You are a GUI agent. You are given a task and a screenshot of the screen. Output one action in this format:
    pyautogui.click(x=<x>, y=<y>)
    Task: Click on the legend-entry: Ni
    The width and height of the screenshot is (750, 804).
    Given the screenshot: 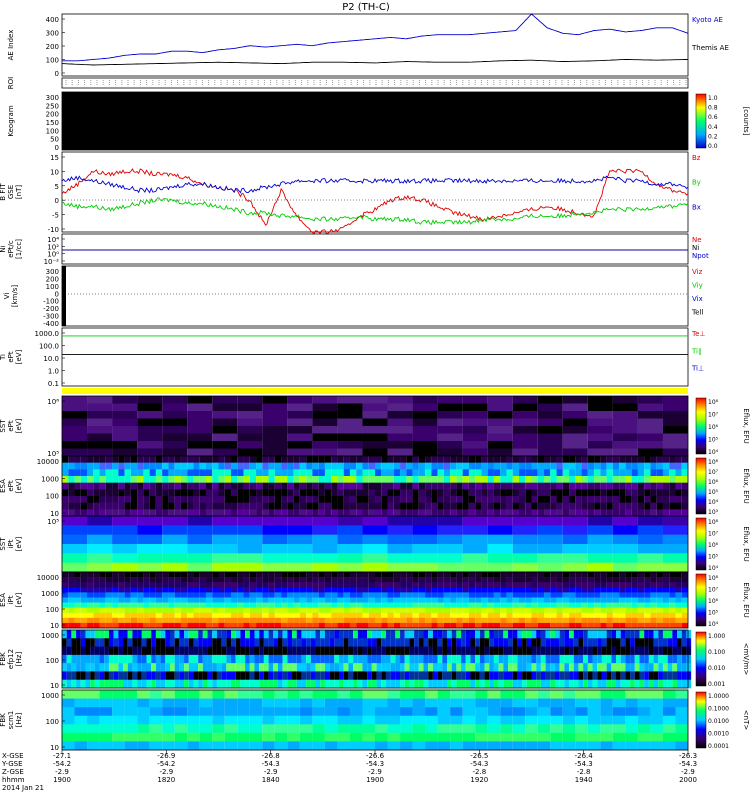 What is the action you would take?
    pyautogui.click(x=695, y=248)
    